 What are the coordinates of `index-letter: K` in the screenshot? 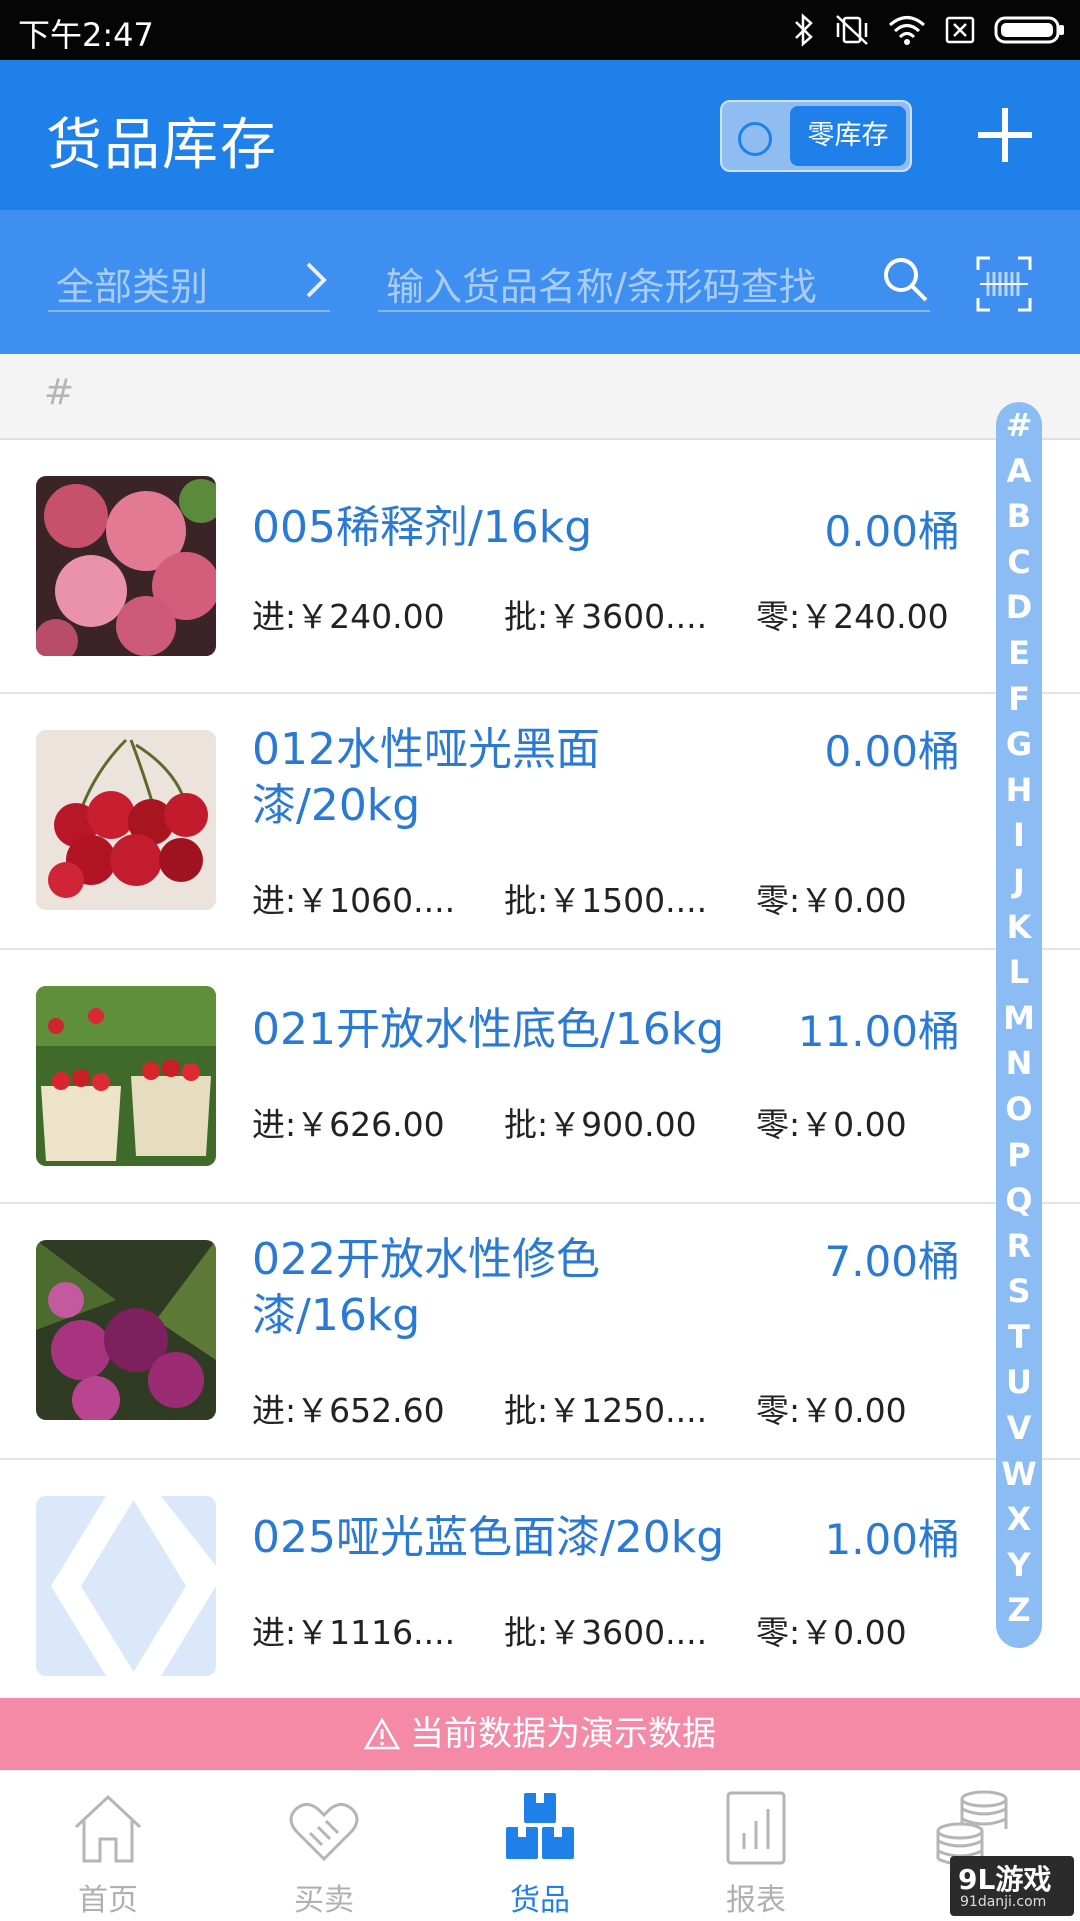 It's located at (1019, 927).